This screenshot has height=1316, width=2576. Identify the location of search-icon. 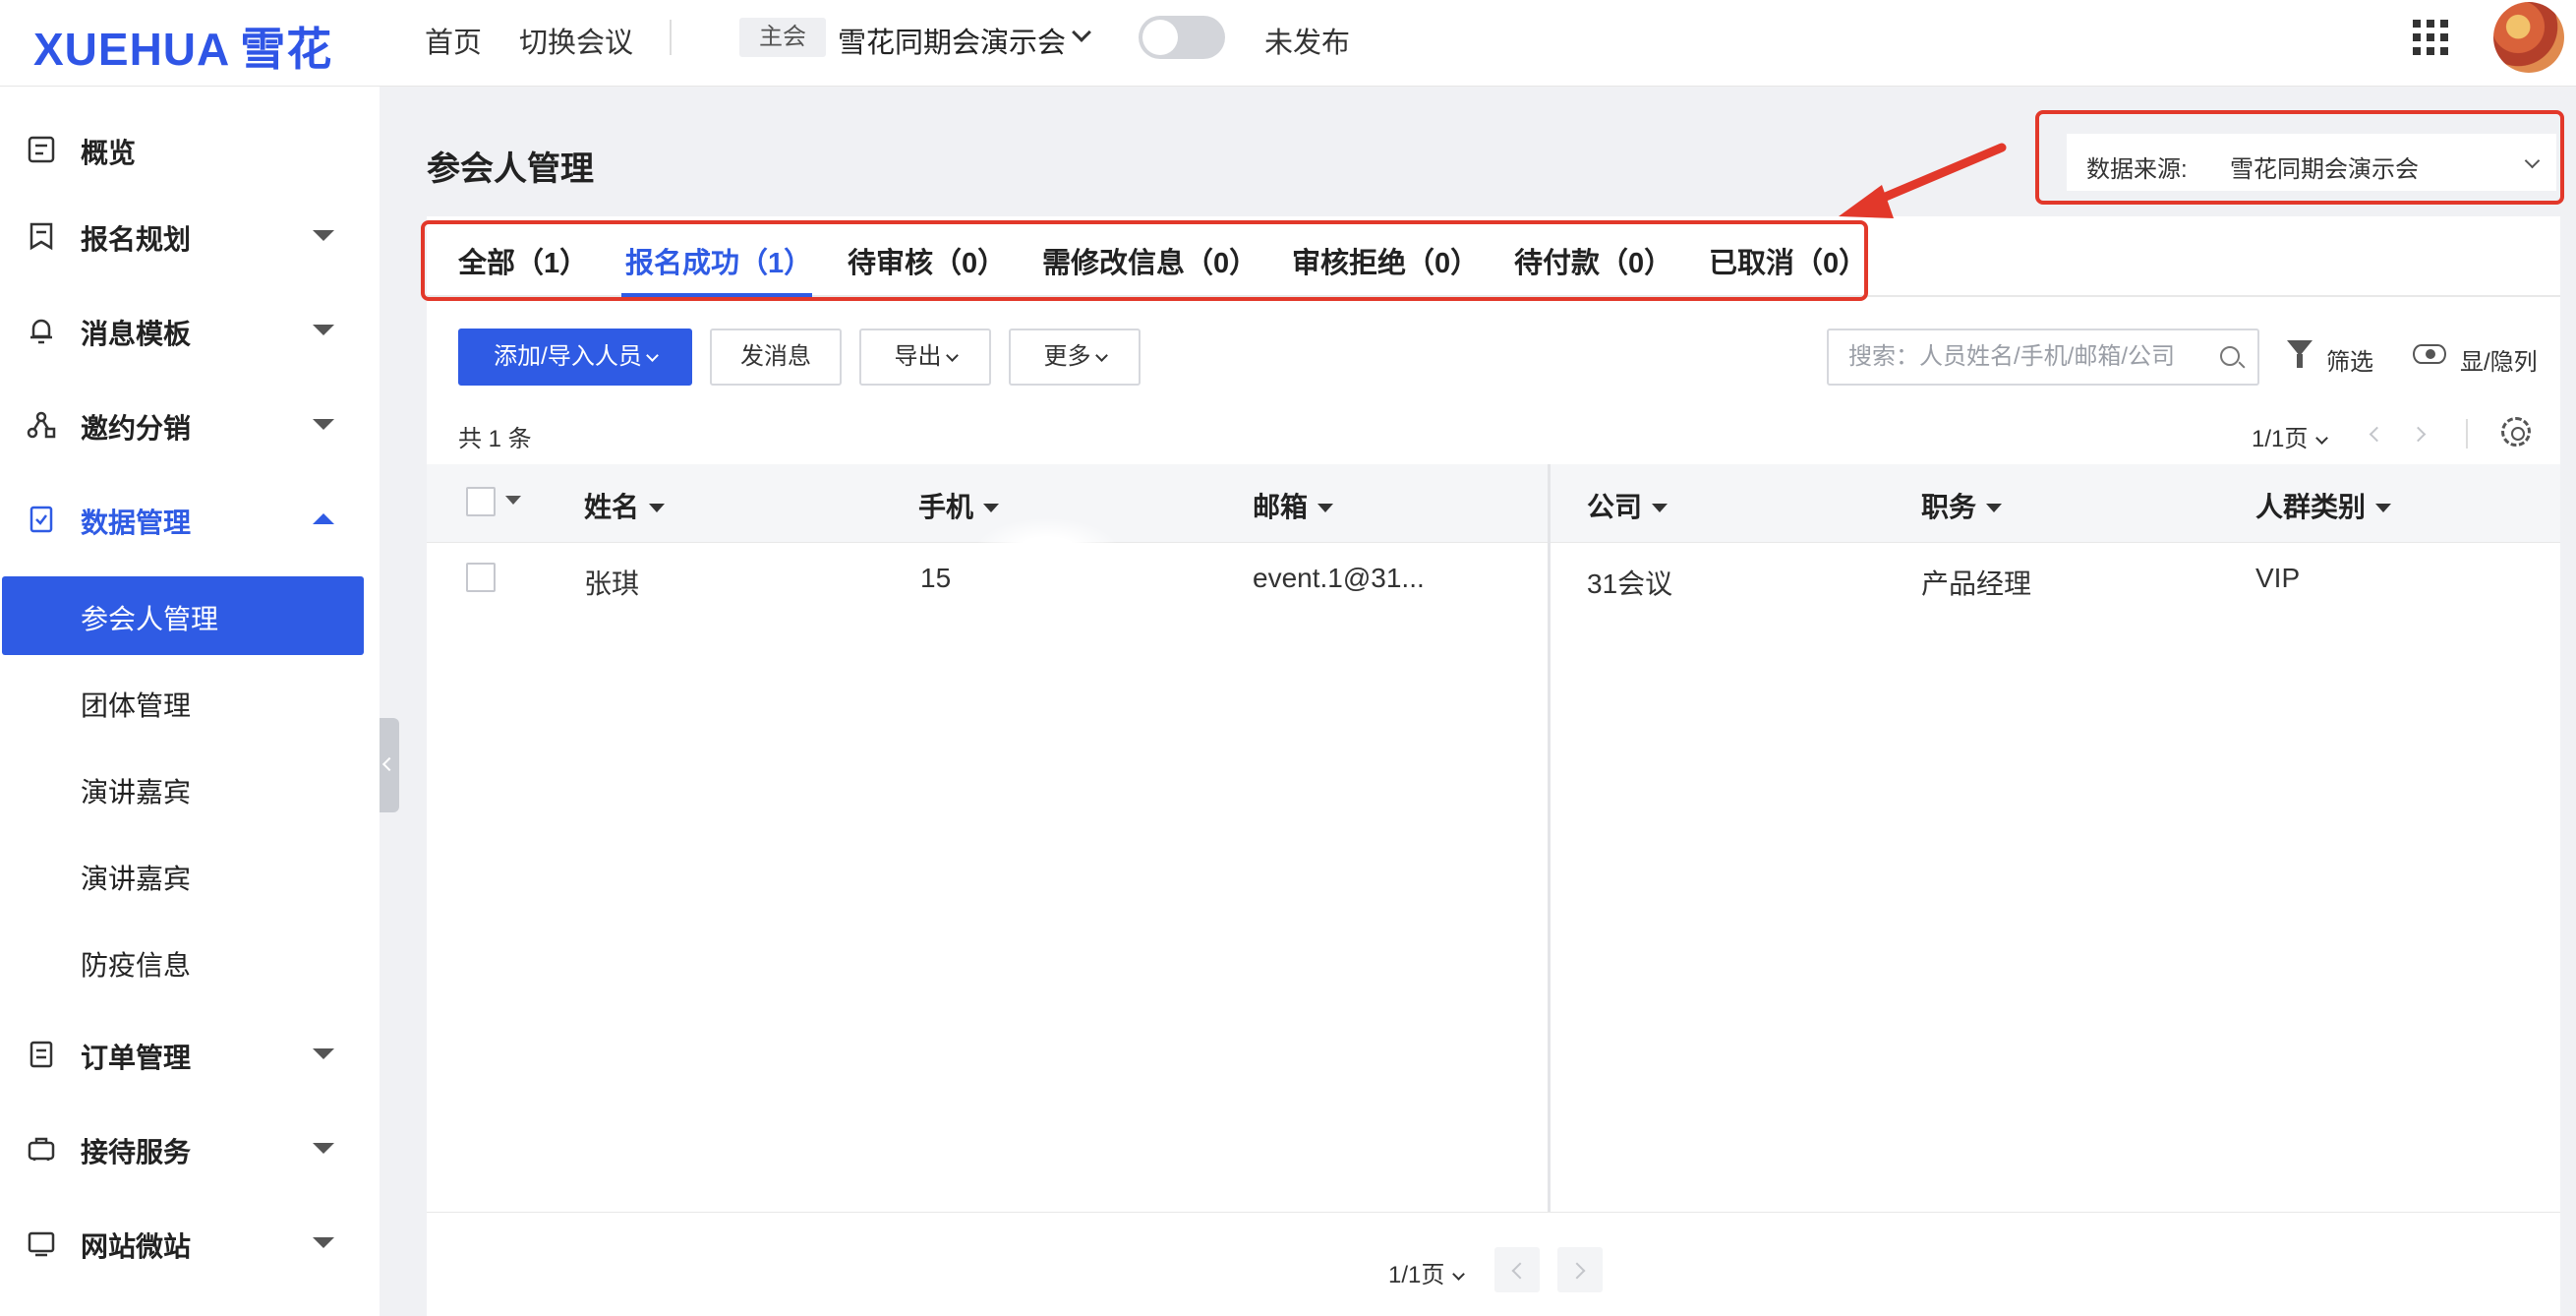
(2230, 356).